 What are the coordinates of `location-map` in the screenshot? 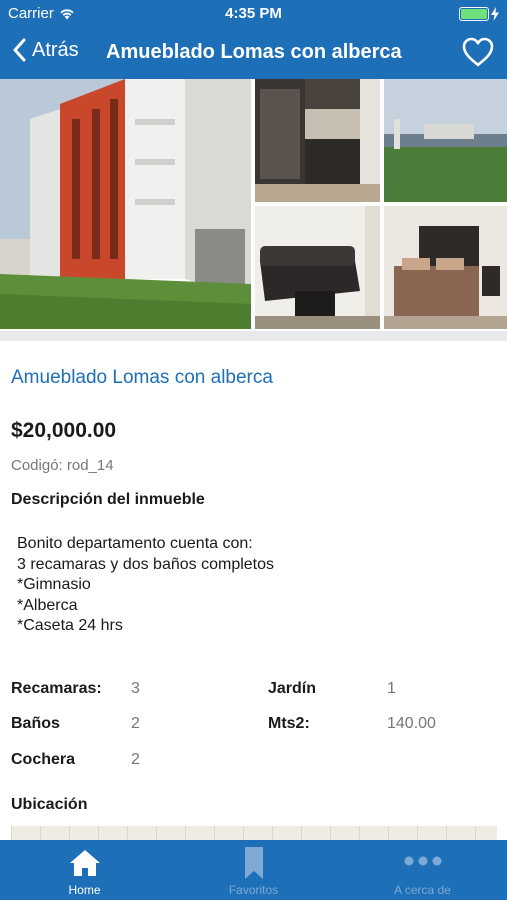 It's located at (254, 833).